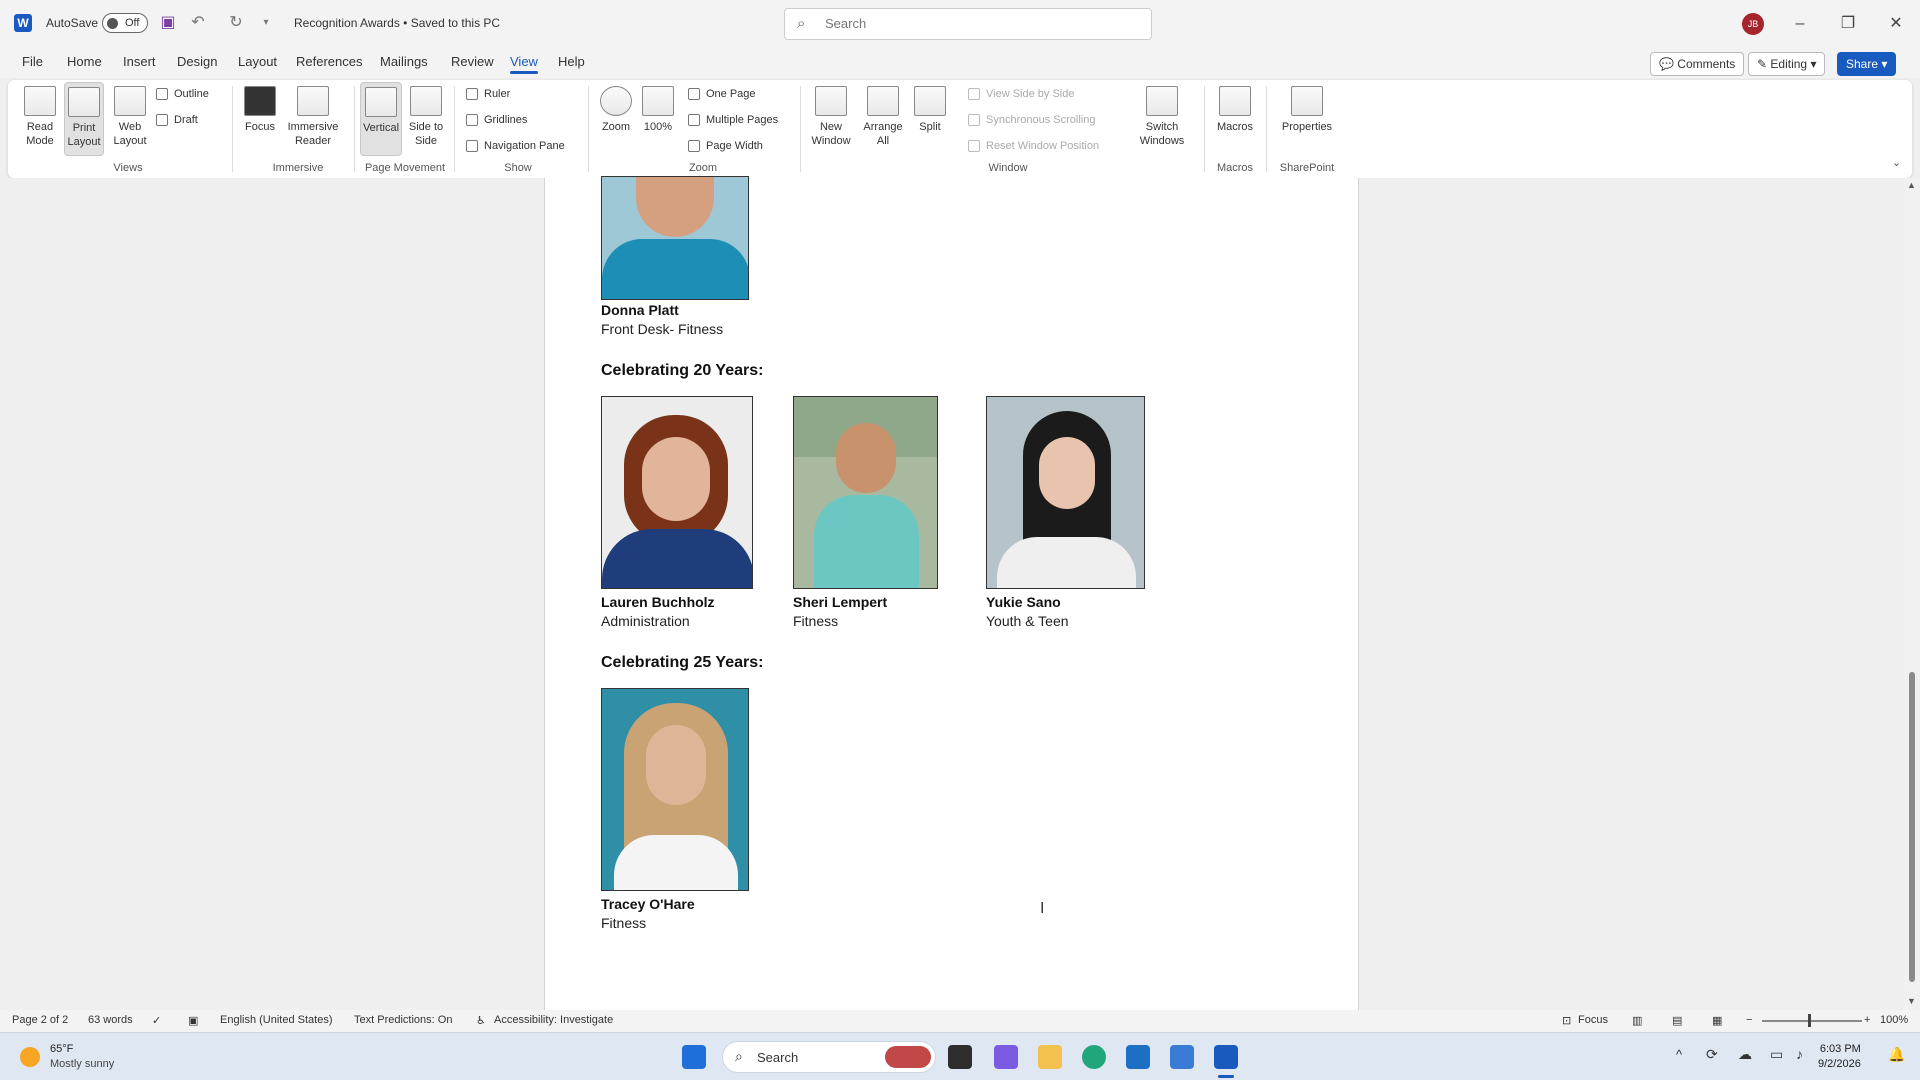 The width and height of the screenshot is (1920, 1080). Describe the element at coordinates (130, 117) in the screenshot. I see `web-layout-button: Web Layout` at that location.